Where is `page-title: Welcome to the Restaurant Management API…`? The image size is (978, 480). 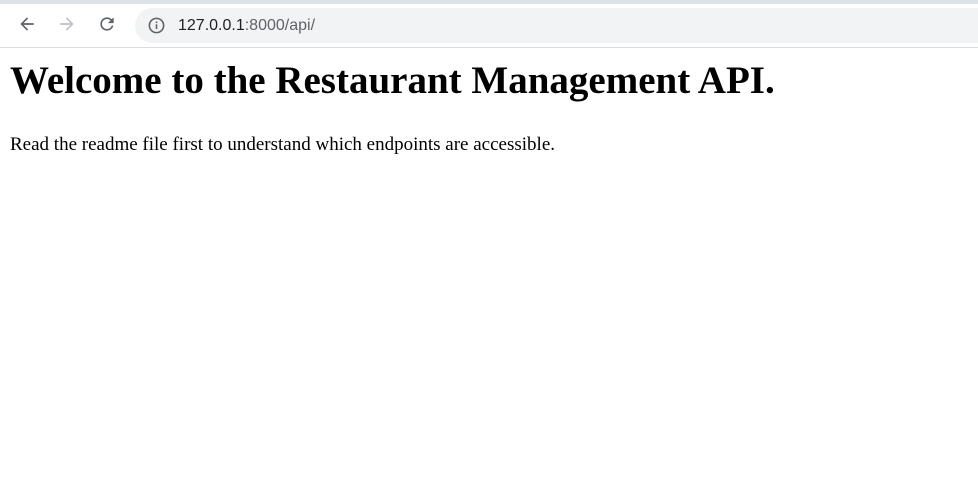 page-title: Welcome to the Restaurant Management API… is located at coordinates (392, 80).